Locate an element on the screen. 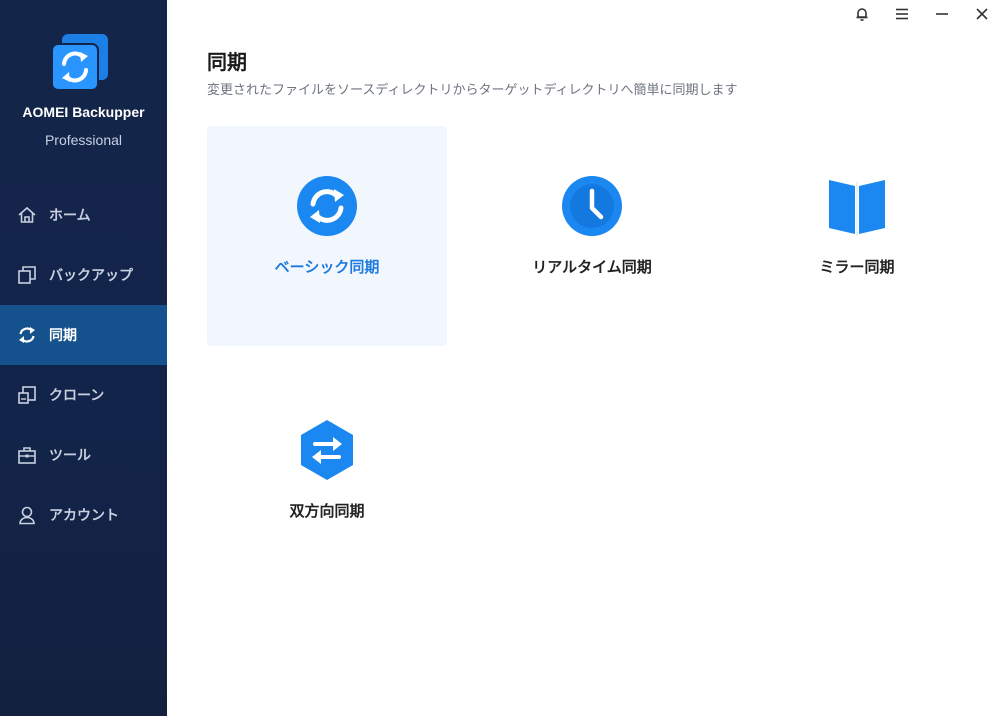  option-label: ベーシック同期 is located at coordinates (327, 267).